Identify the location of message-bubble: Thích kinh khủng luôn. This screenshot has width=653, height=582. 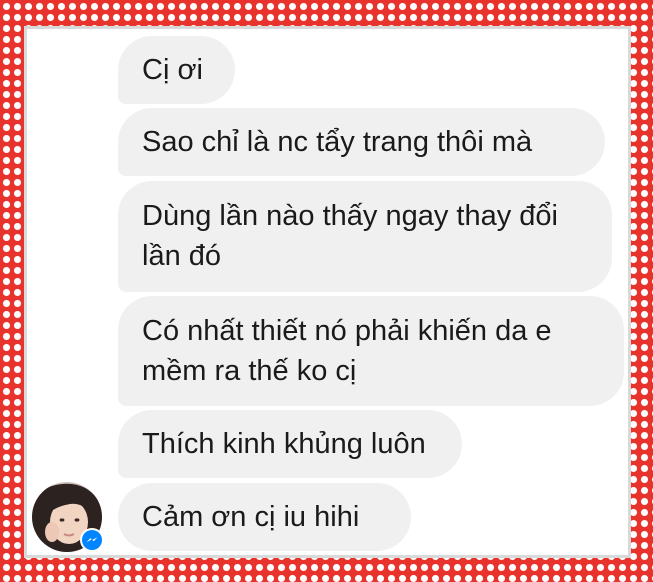
(290, 444).